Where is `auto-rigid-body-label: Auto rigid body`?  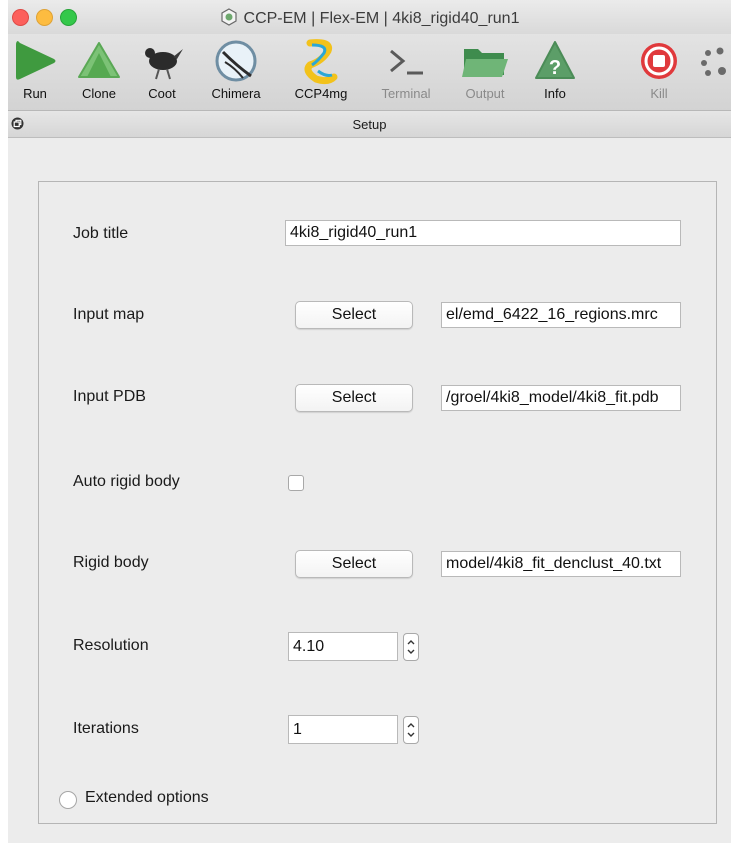
auto-rigid-body-label: Auto rigid body is located at coordinates (126, 481).